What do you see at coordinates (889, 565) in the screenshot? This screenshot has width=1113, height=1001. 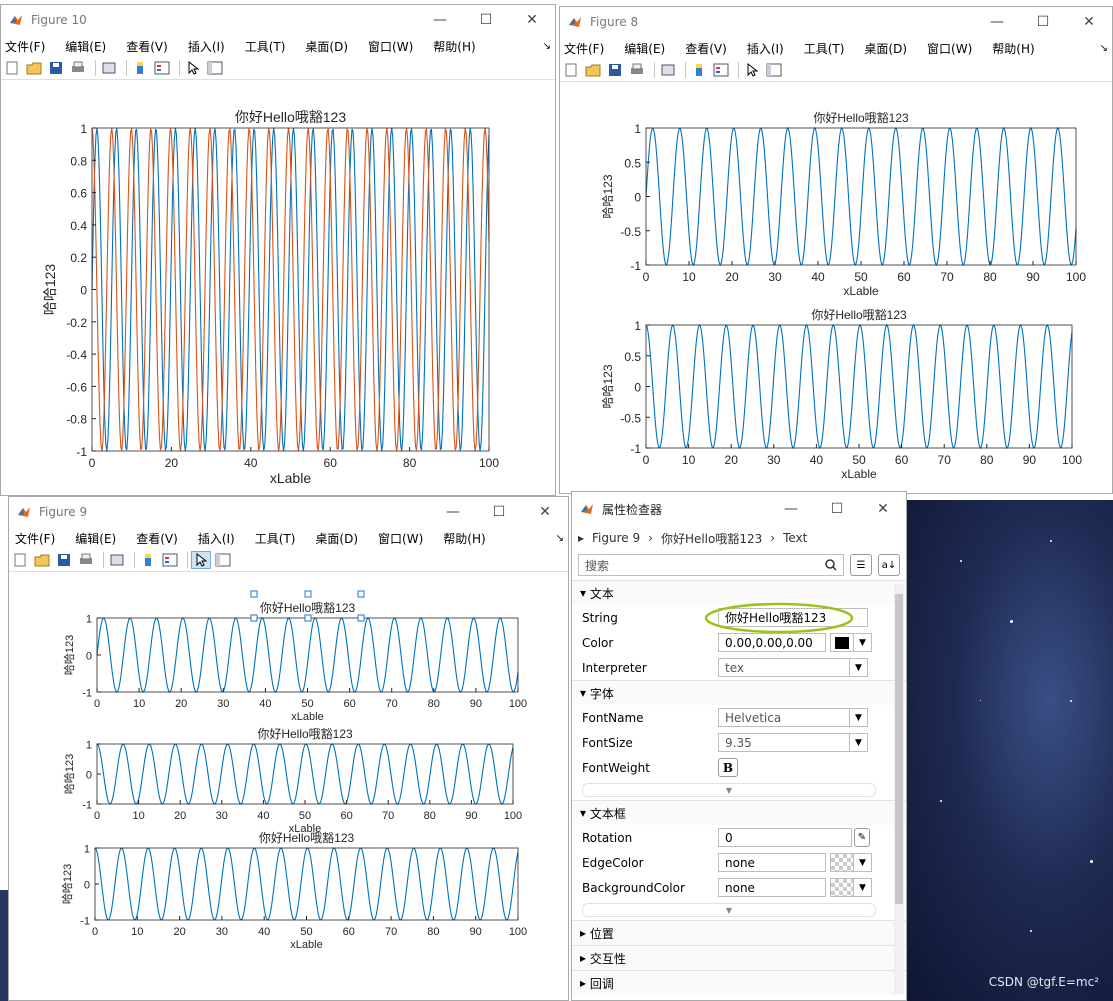 I see `sort-az-icon: a↓` at bounding box center [889, 565].